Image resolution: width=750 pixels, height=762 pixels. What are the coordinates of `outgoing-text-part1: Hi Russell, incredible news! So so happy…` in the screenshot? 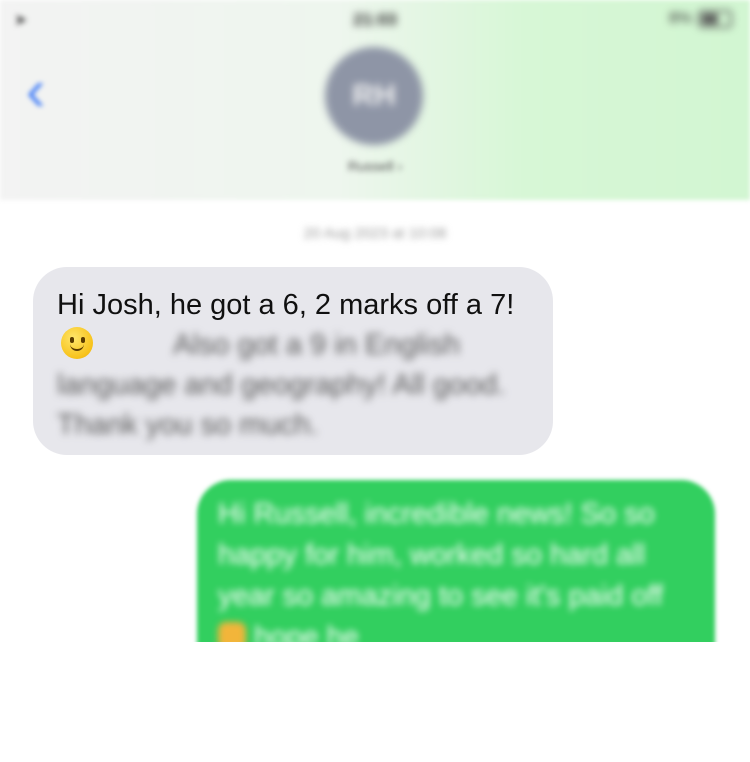 It's located at (441, 555).